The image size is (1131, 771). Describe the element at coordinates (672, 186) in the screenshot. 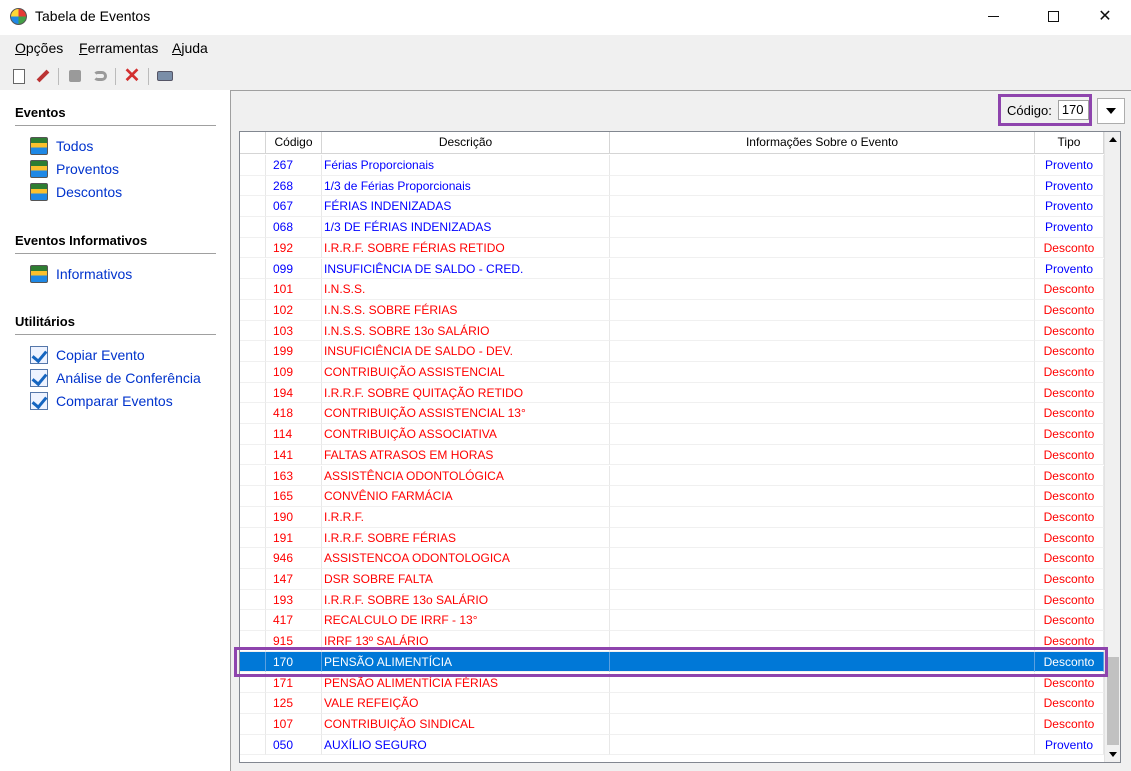

I see `table-row: 268 1/3 de Férias Proporcionais Provento` at that location.